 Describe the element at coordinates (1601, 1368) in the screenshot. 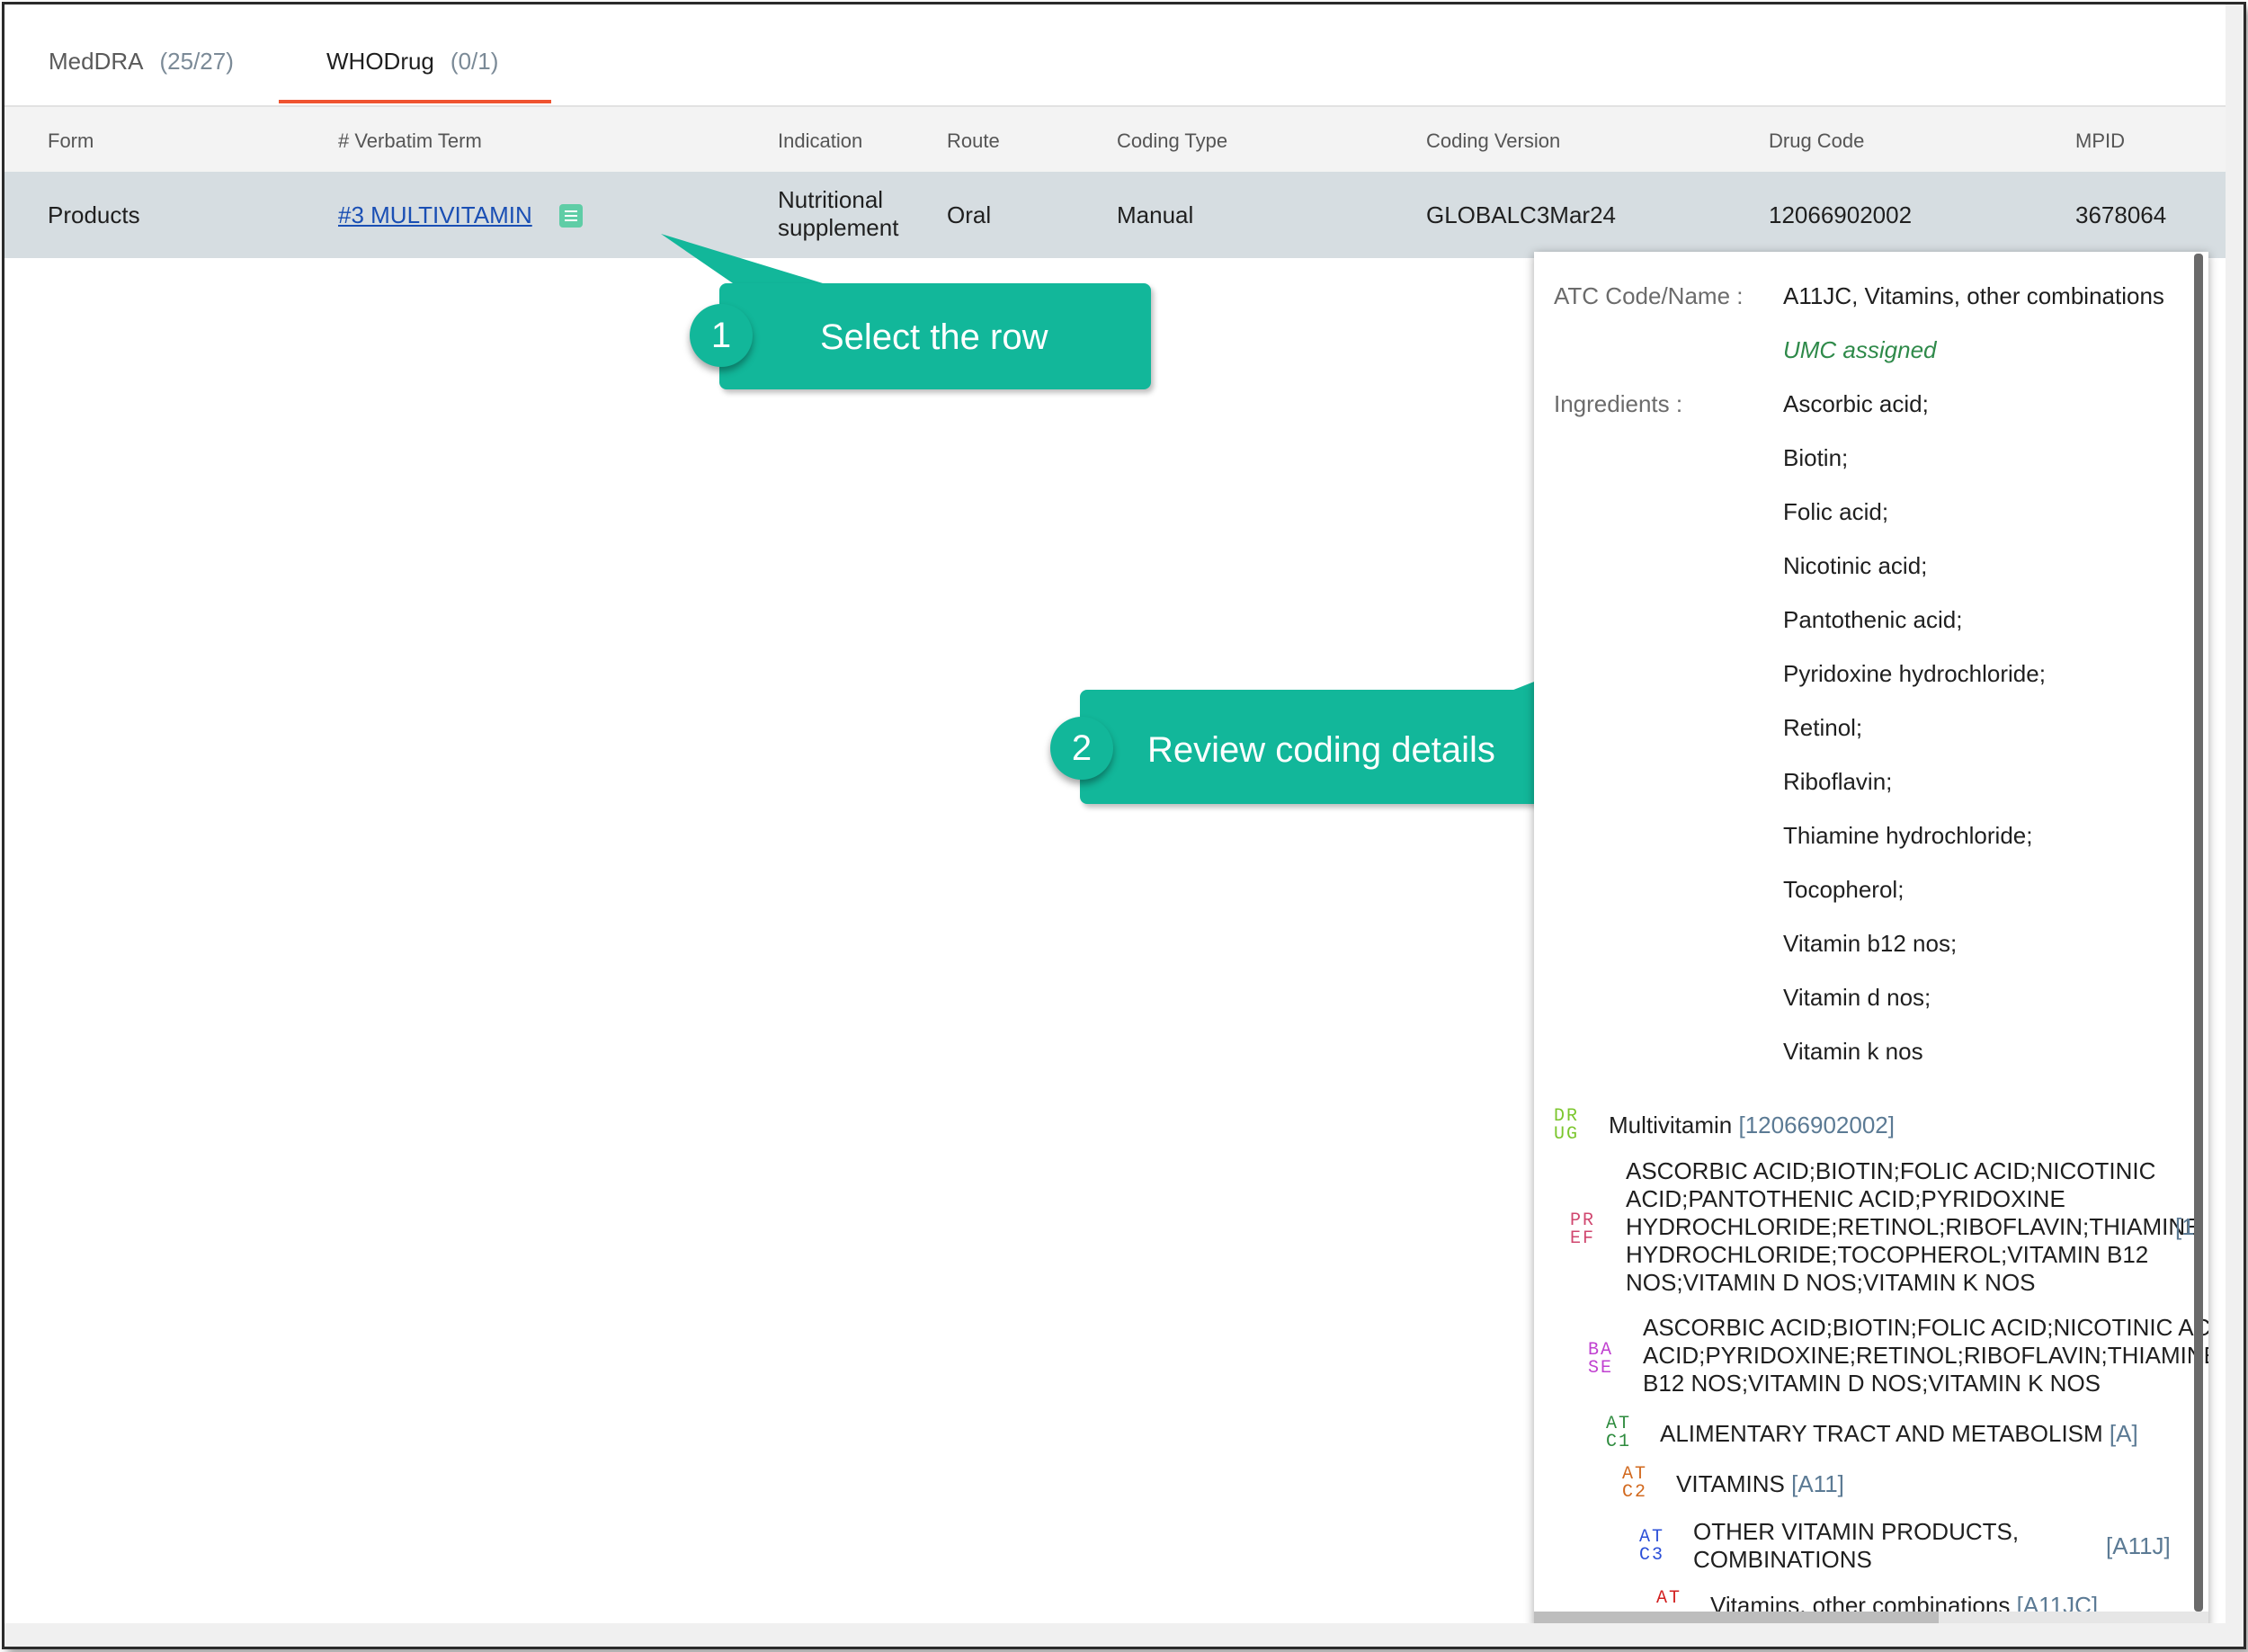

I see `base-tag-line2: SE` at that location.